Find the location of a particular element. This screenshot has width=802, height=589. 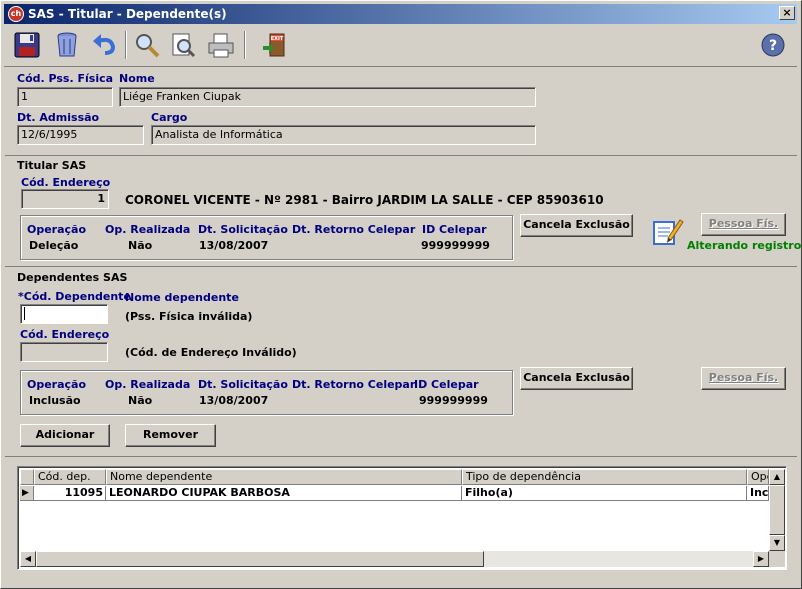

titular-dt-retorno-header: Dt. Retorno Celepar is located at coordinates (354, 229).